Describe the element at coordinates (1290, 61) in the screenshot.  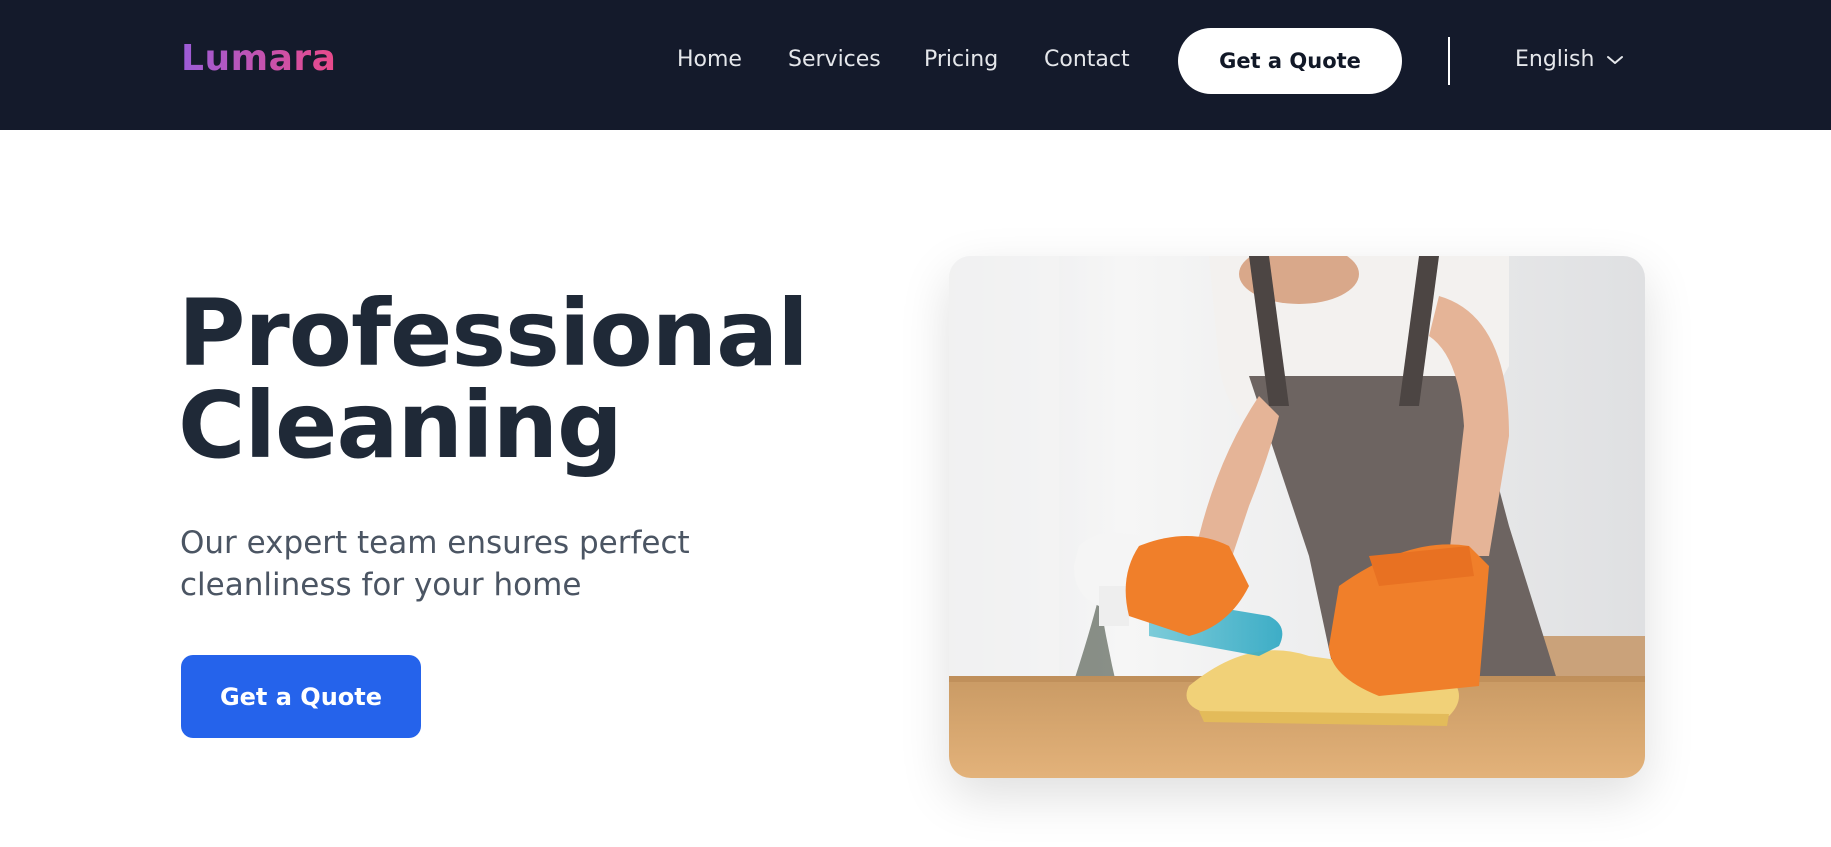
I see `nav-quote-button: Get a Quote` at that location.